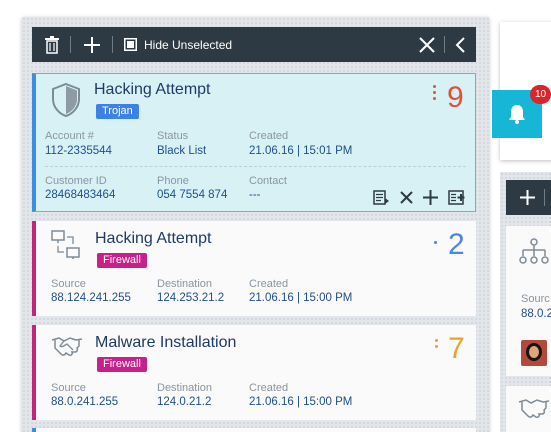 The width and height of the screenshot is (551, 432). I want to click on field-value: 054 7554 874, so click(192, 195).